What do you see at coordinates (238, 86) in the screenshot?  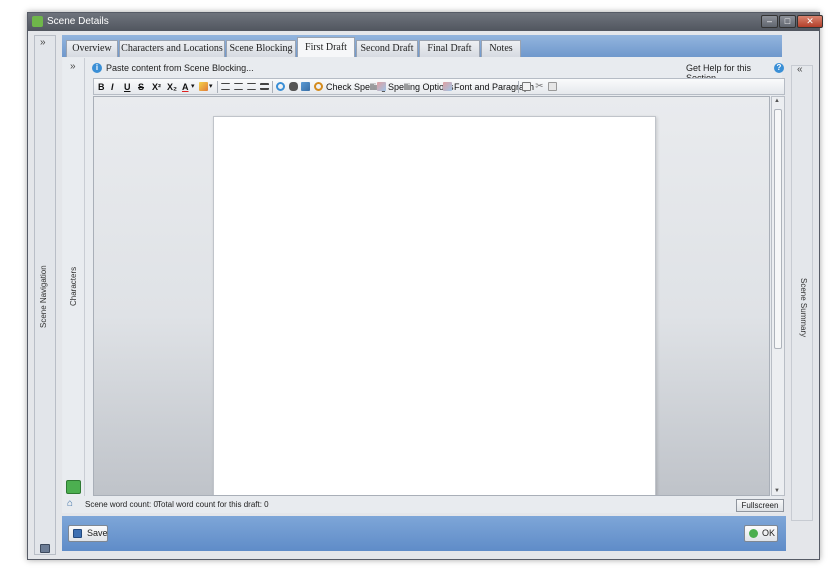 I see `align-center-icon` at bounding box center [238, 86].